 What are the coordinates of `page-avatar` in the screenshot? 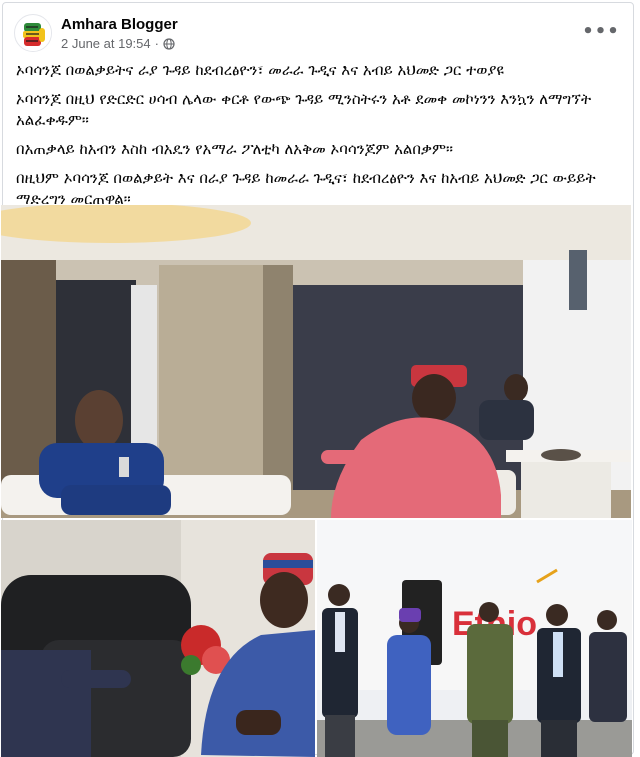 It's located at (33, 33).